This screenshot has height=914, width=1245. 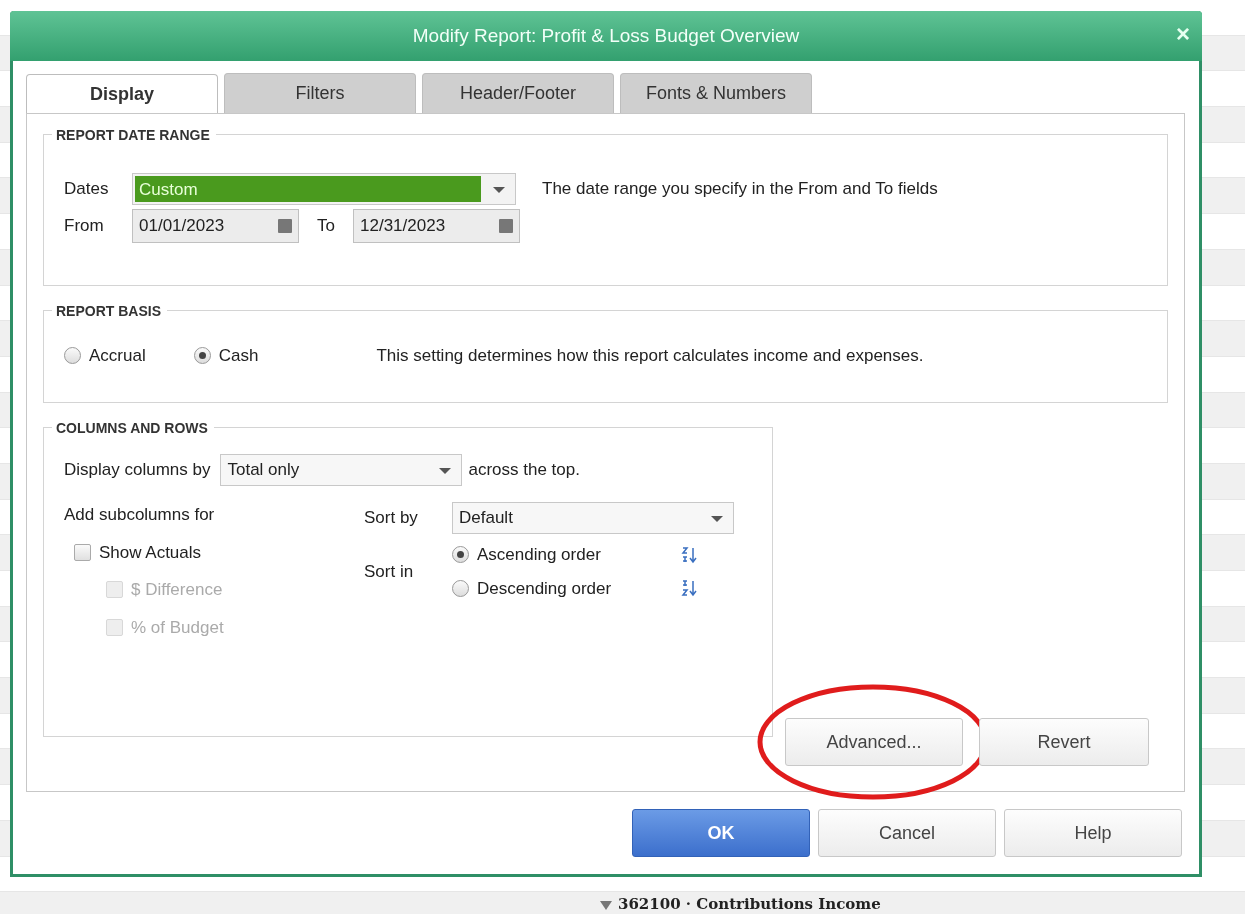 What do you see at coordinates (82, 552) in the screenshot?
I see `checkbox` at bounding box center [82, 552].